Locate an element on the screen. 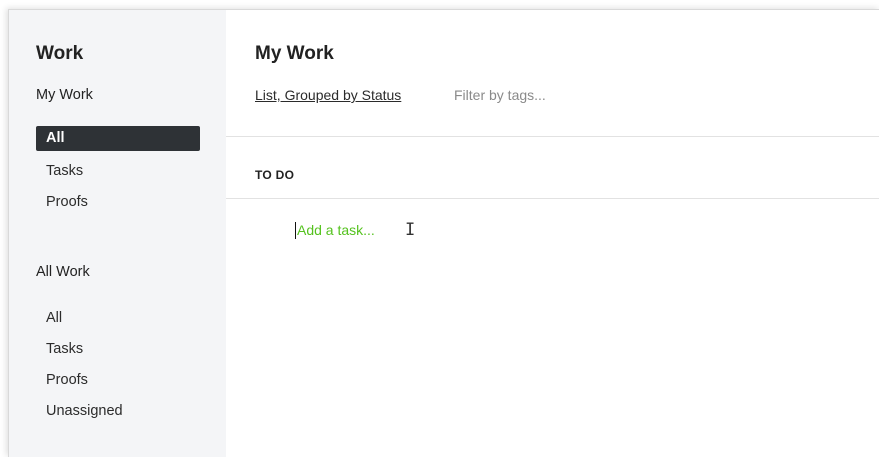 The height and width of the screenshot is (457, 879). sidebar-item-all-work-proofs: Proofs is located at coordinates (118, 380).